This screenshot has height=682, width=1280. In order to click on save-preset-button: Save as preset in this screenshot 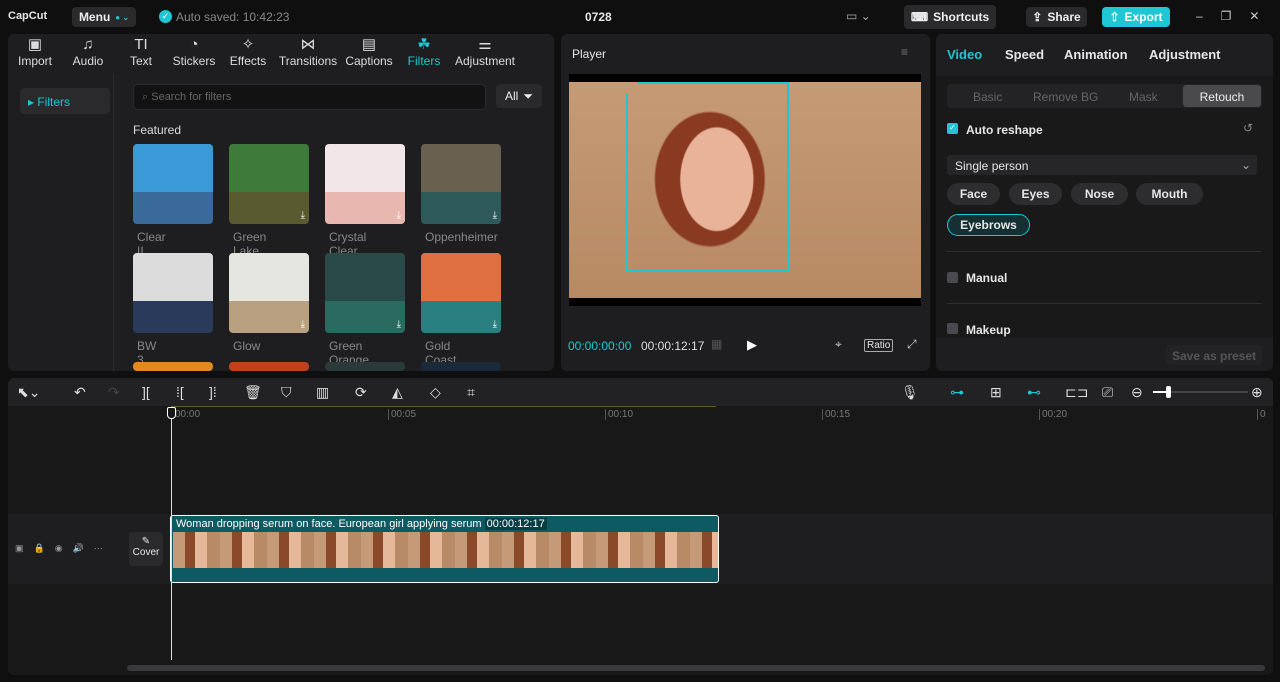, I will do `click(1214, 355)`.